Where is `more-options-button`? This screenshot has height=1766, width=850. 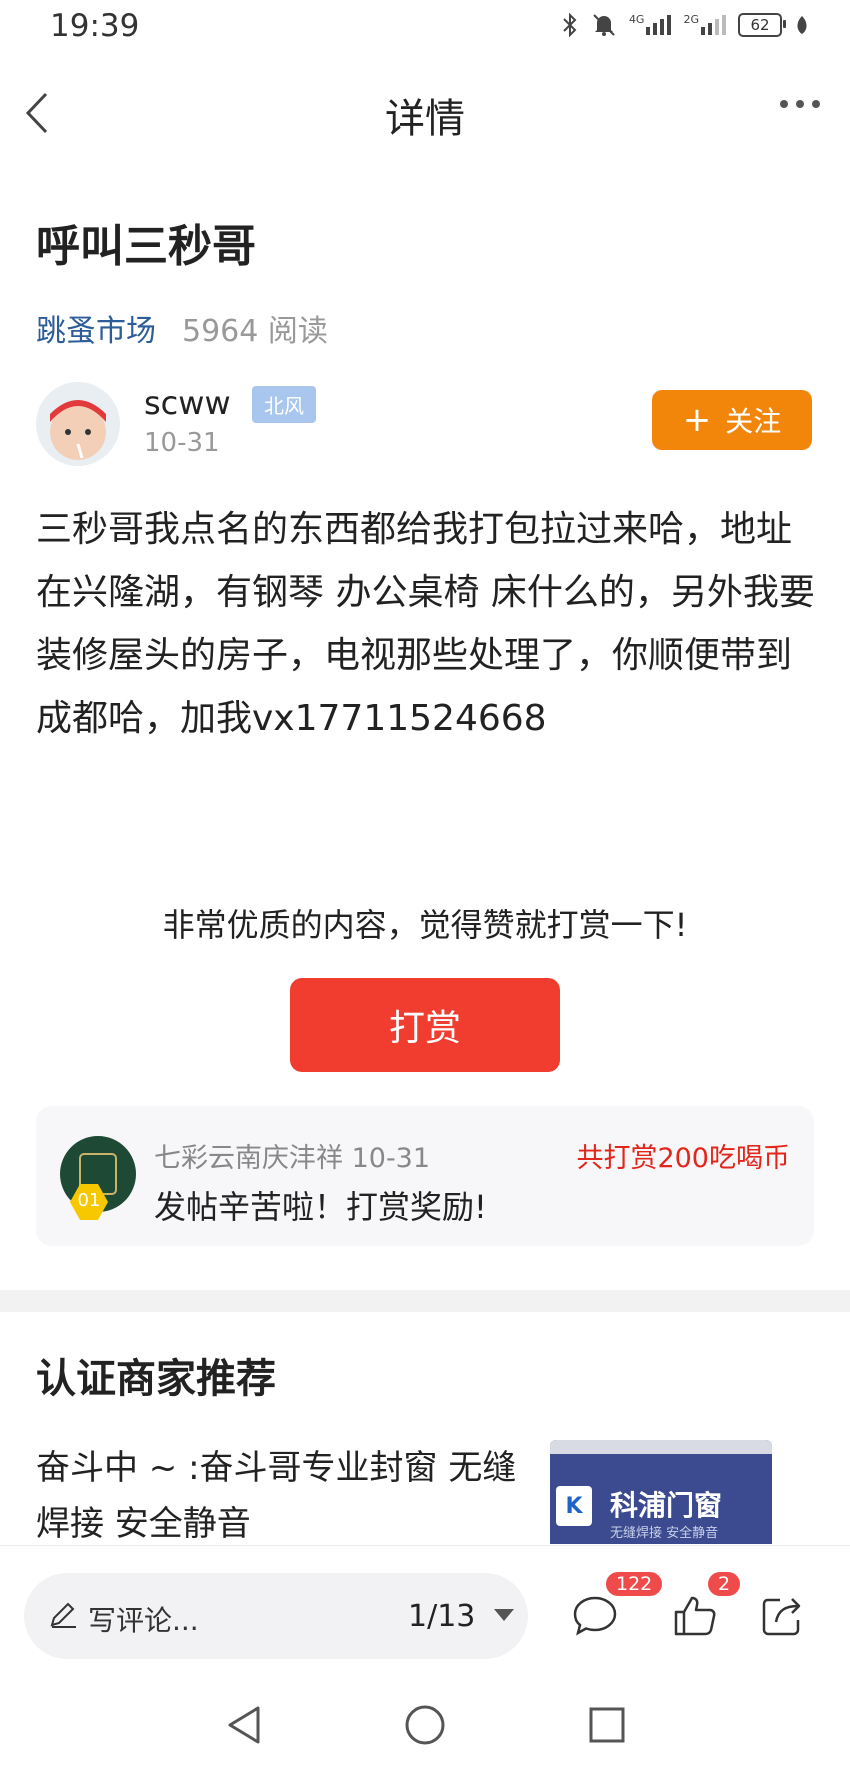 more-options-button is located at coordinates (800, 104).